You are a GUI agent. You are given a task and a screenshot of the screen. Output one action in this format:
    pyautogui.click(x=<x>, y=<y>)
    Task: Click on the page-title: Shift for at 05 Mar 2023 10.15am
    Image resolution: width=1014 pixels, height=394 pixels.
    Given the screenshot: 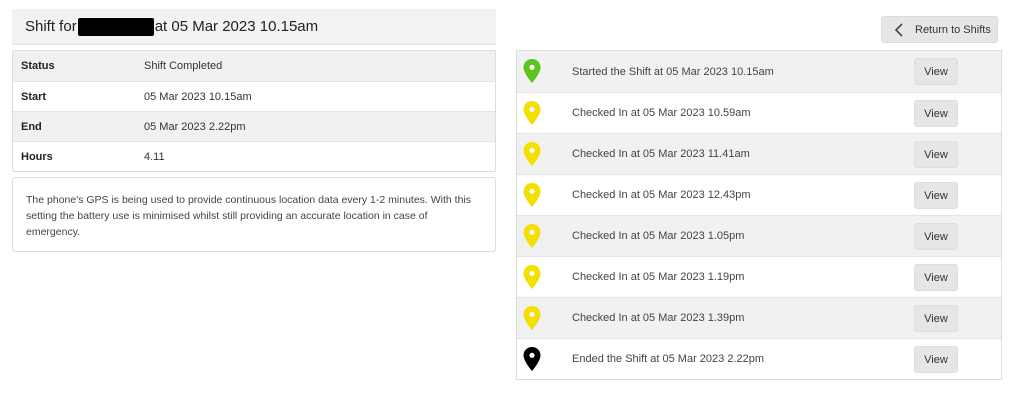 What is the action you would take?
    pyautogui.click(x=254, y=27)
    